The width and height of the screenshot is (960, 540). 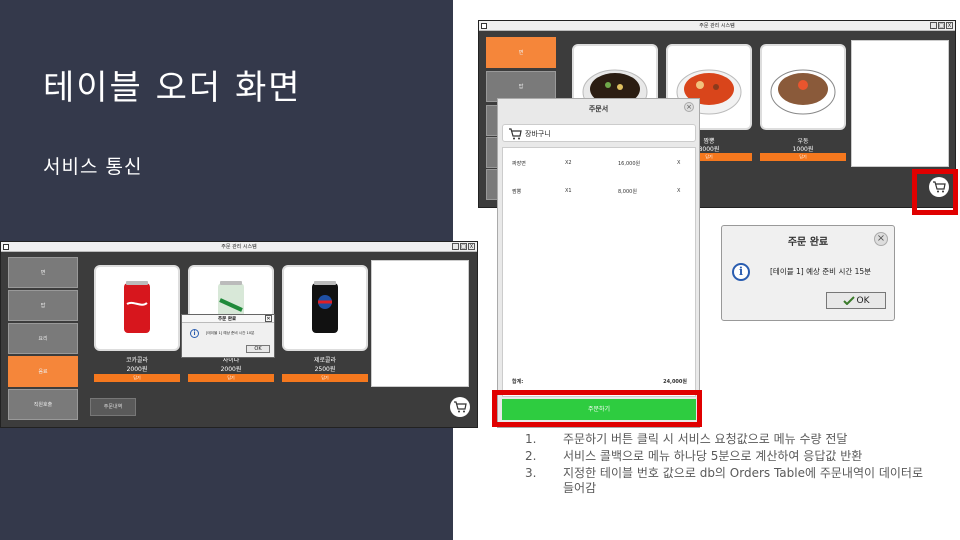 I want to click on order-complete-title: 주문 완료, so click(x=808, y=242).